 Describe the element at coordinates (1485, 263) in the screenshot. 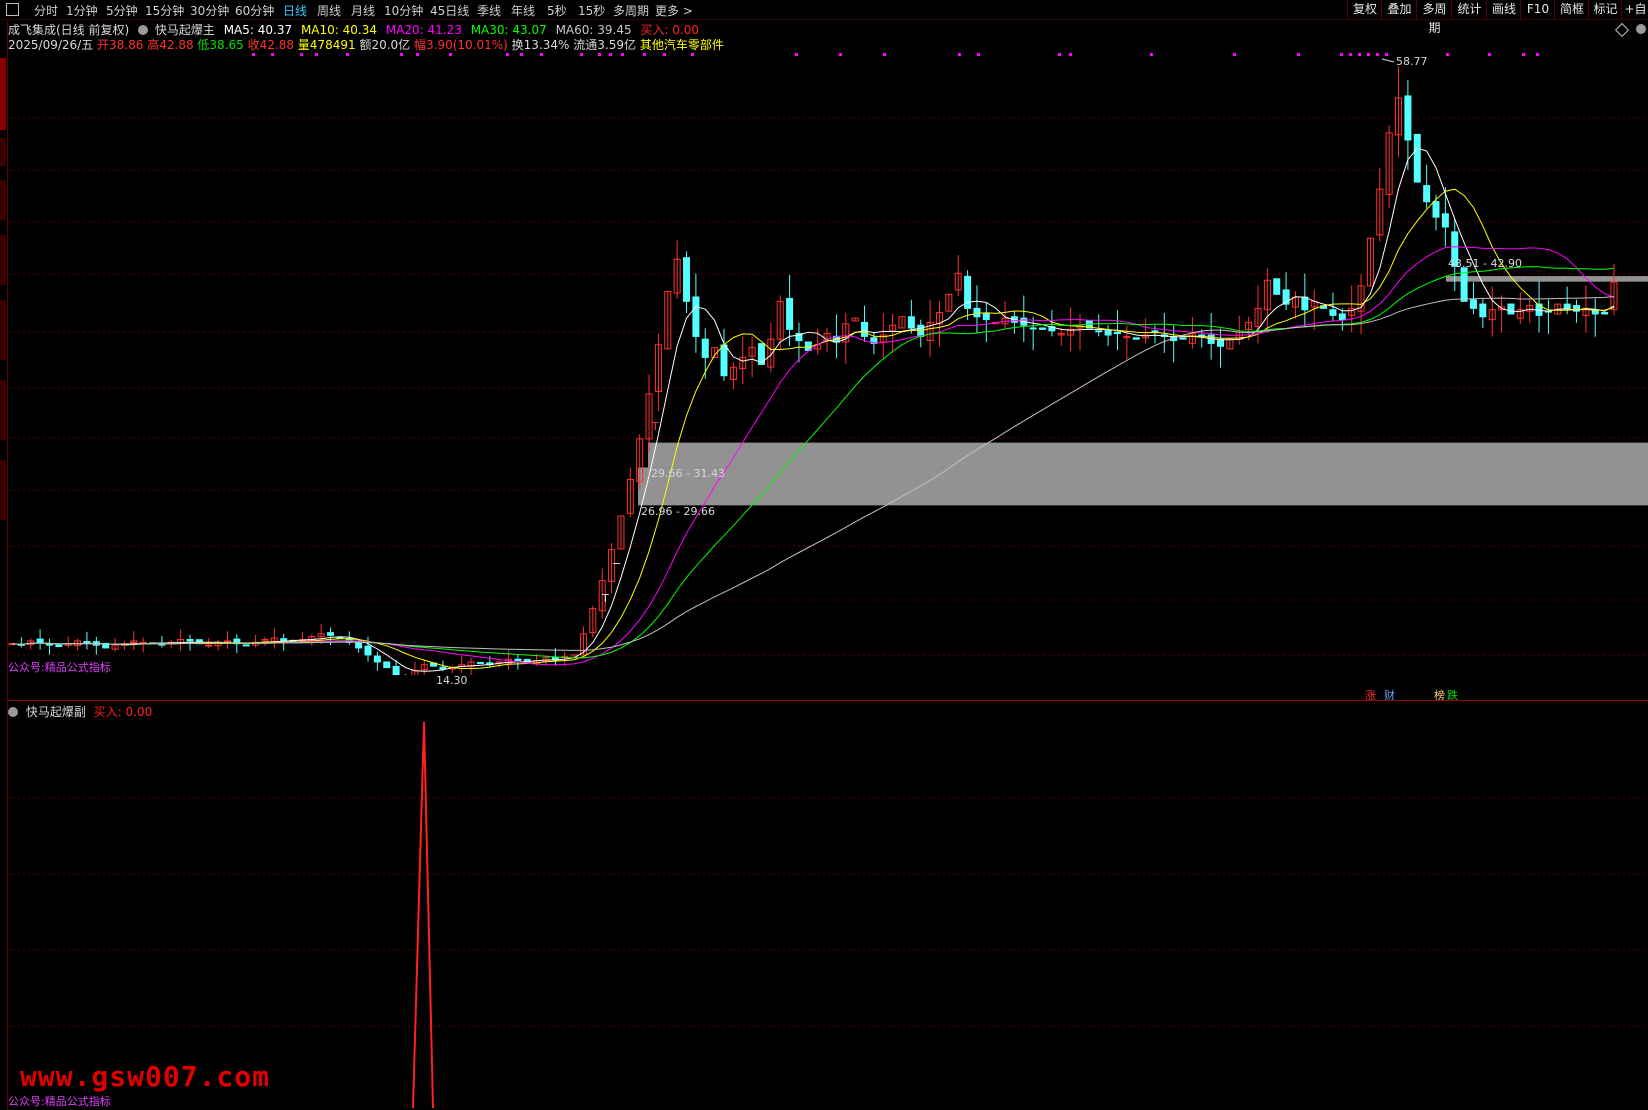

I see `zone-top-label: 43.51 - 42.90` at that location.